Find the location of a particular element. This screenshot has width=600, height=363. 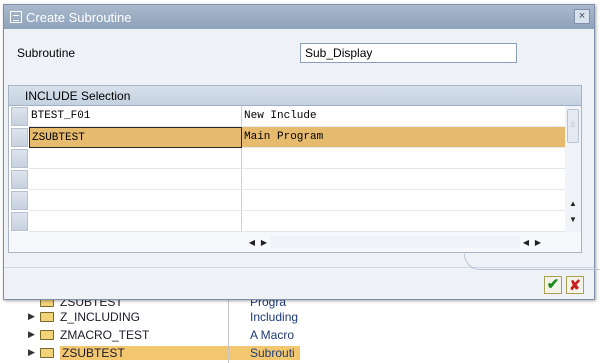

vertical-scrollbar: ⁞⁞ ▲ ▼ is located at coordinates (573, 169).